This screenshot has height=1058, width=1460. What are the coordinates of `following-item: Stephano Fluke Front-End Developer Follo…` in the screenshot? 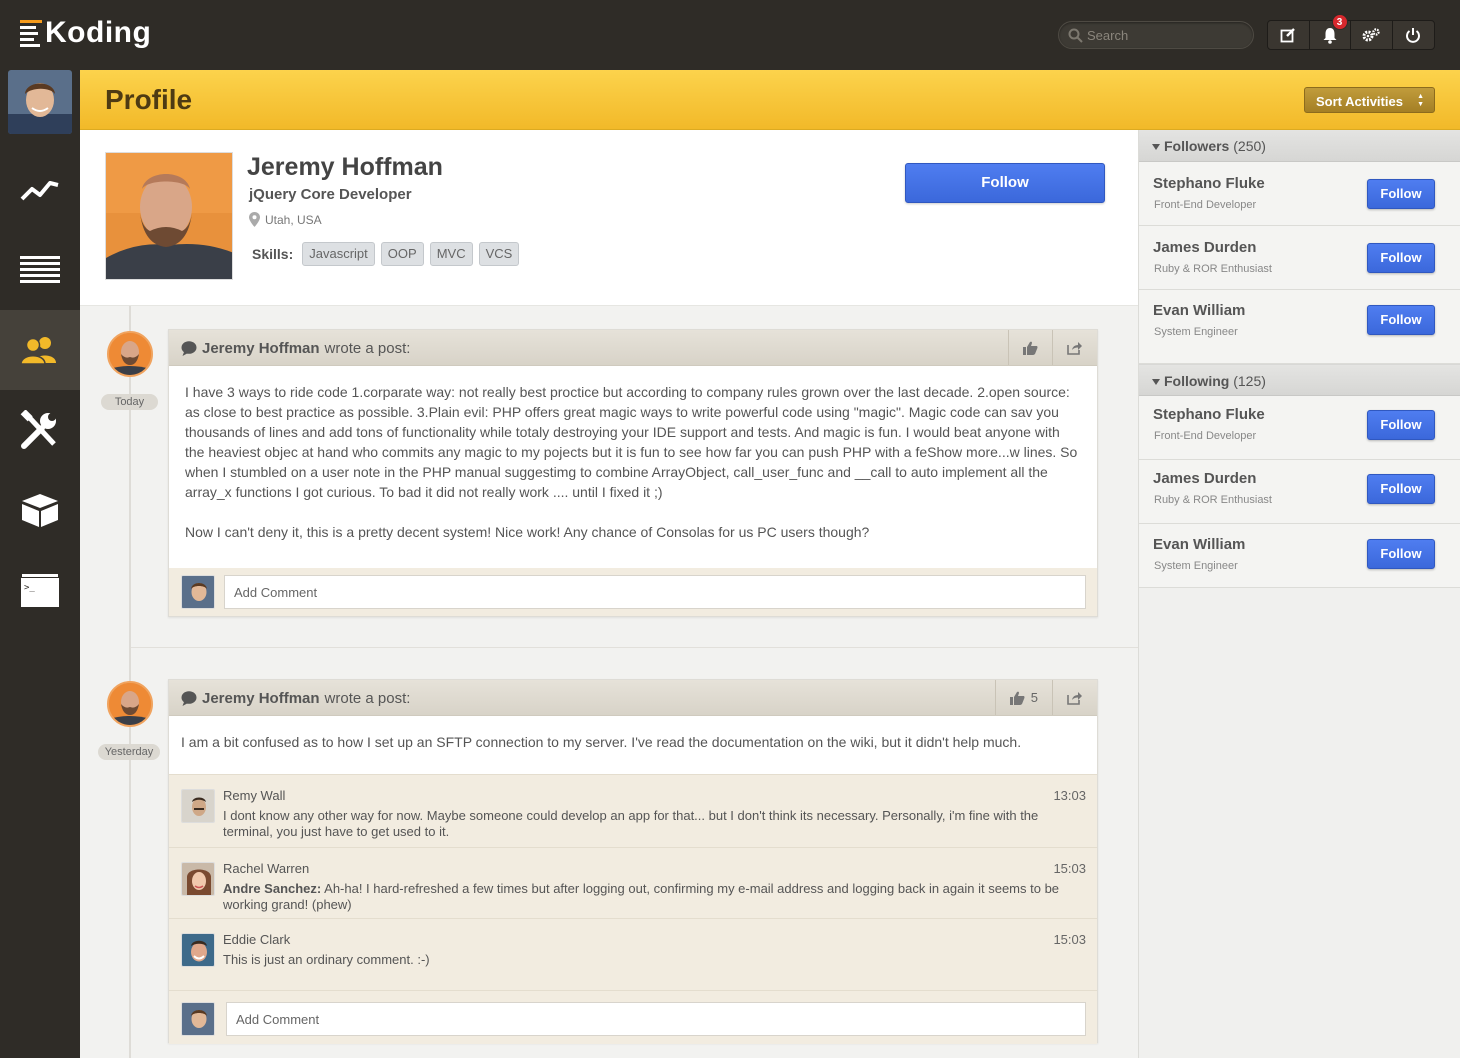 It's located at (1299, 428).